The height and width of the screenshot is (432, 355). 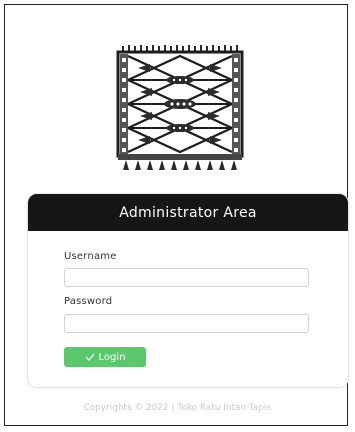 I want to click on password-input, so click(x=186, y=323).